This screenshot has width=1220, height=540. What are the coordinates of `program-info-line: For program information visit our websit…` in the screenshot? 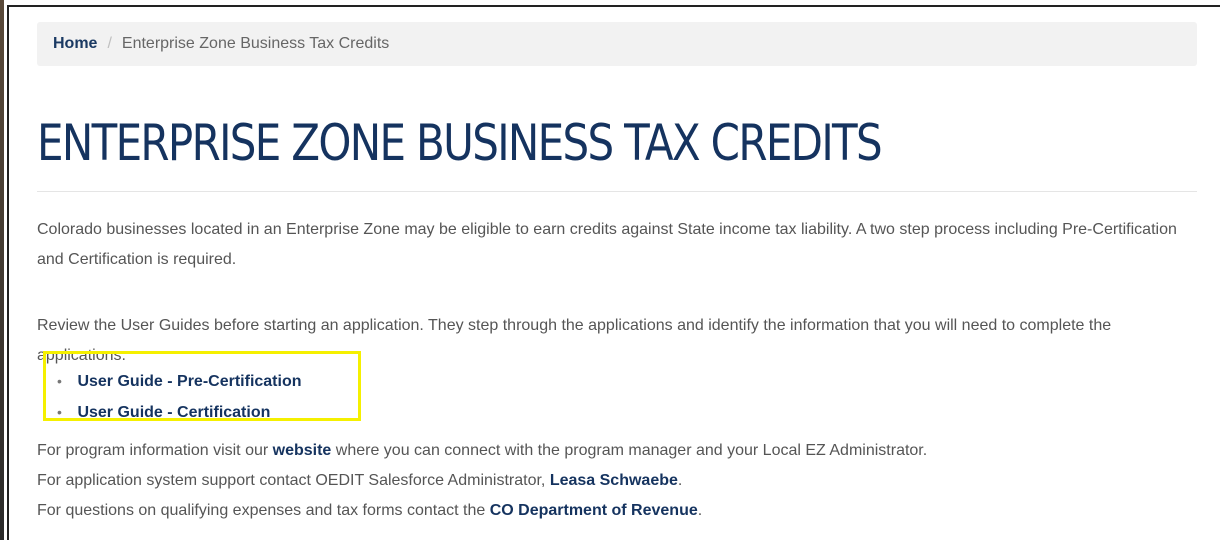 It's located at (617, 451).